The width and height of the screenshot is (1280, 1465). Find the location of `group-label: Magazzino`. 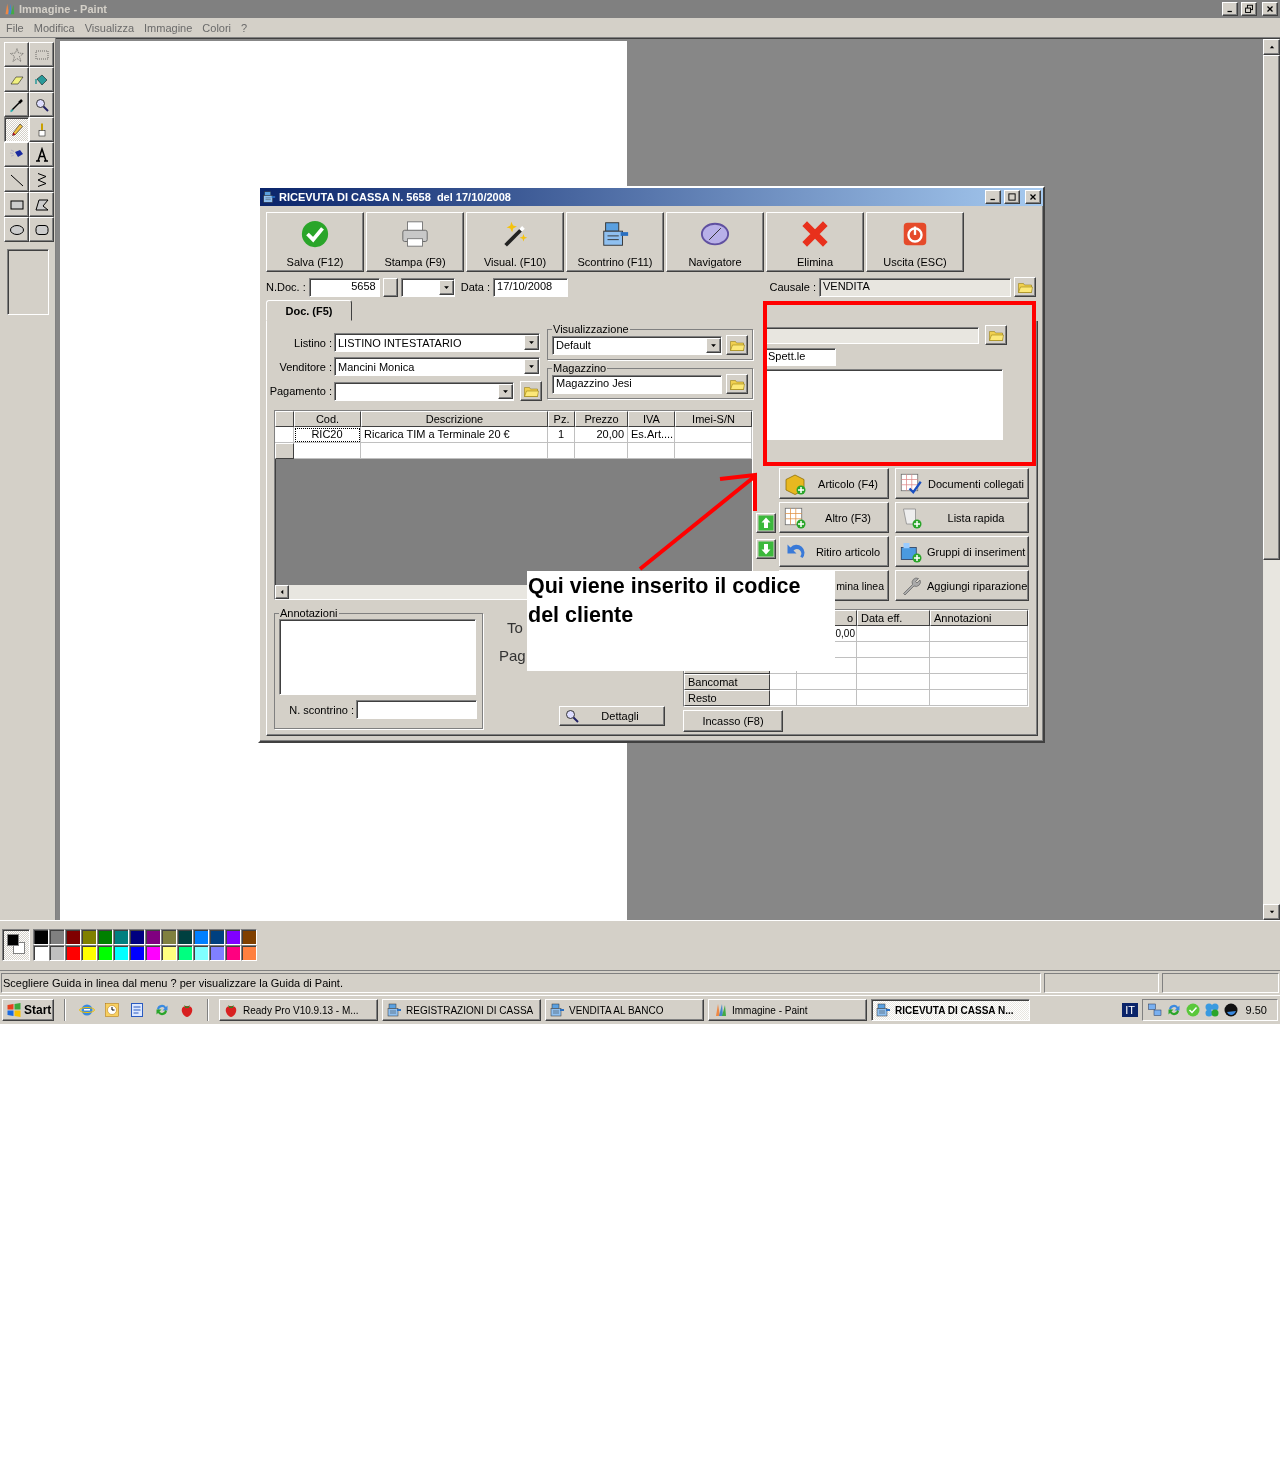

group-label: Magazzino is located at coordinates (580, 368).